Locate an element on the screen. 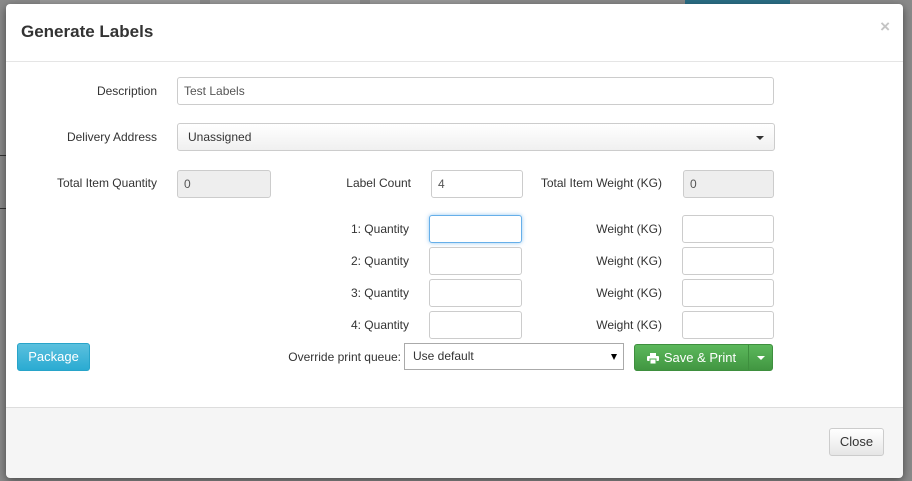  row-1-weight-label: Weight (KG) is located at coordinates (629, 229).